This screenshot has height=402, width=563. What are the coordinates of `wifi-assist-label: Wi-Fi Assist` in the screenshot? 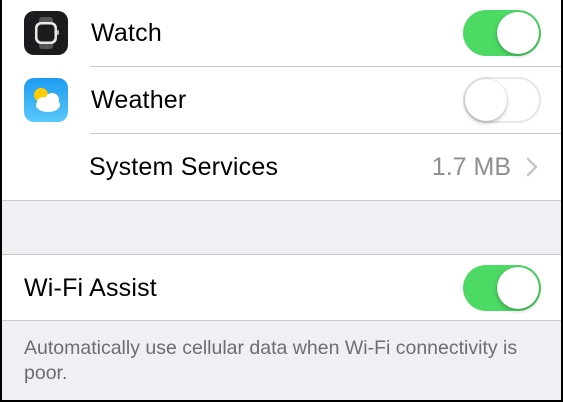 It's located at (90, 288).